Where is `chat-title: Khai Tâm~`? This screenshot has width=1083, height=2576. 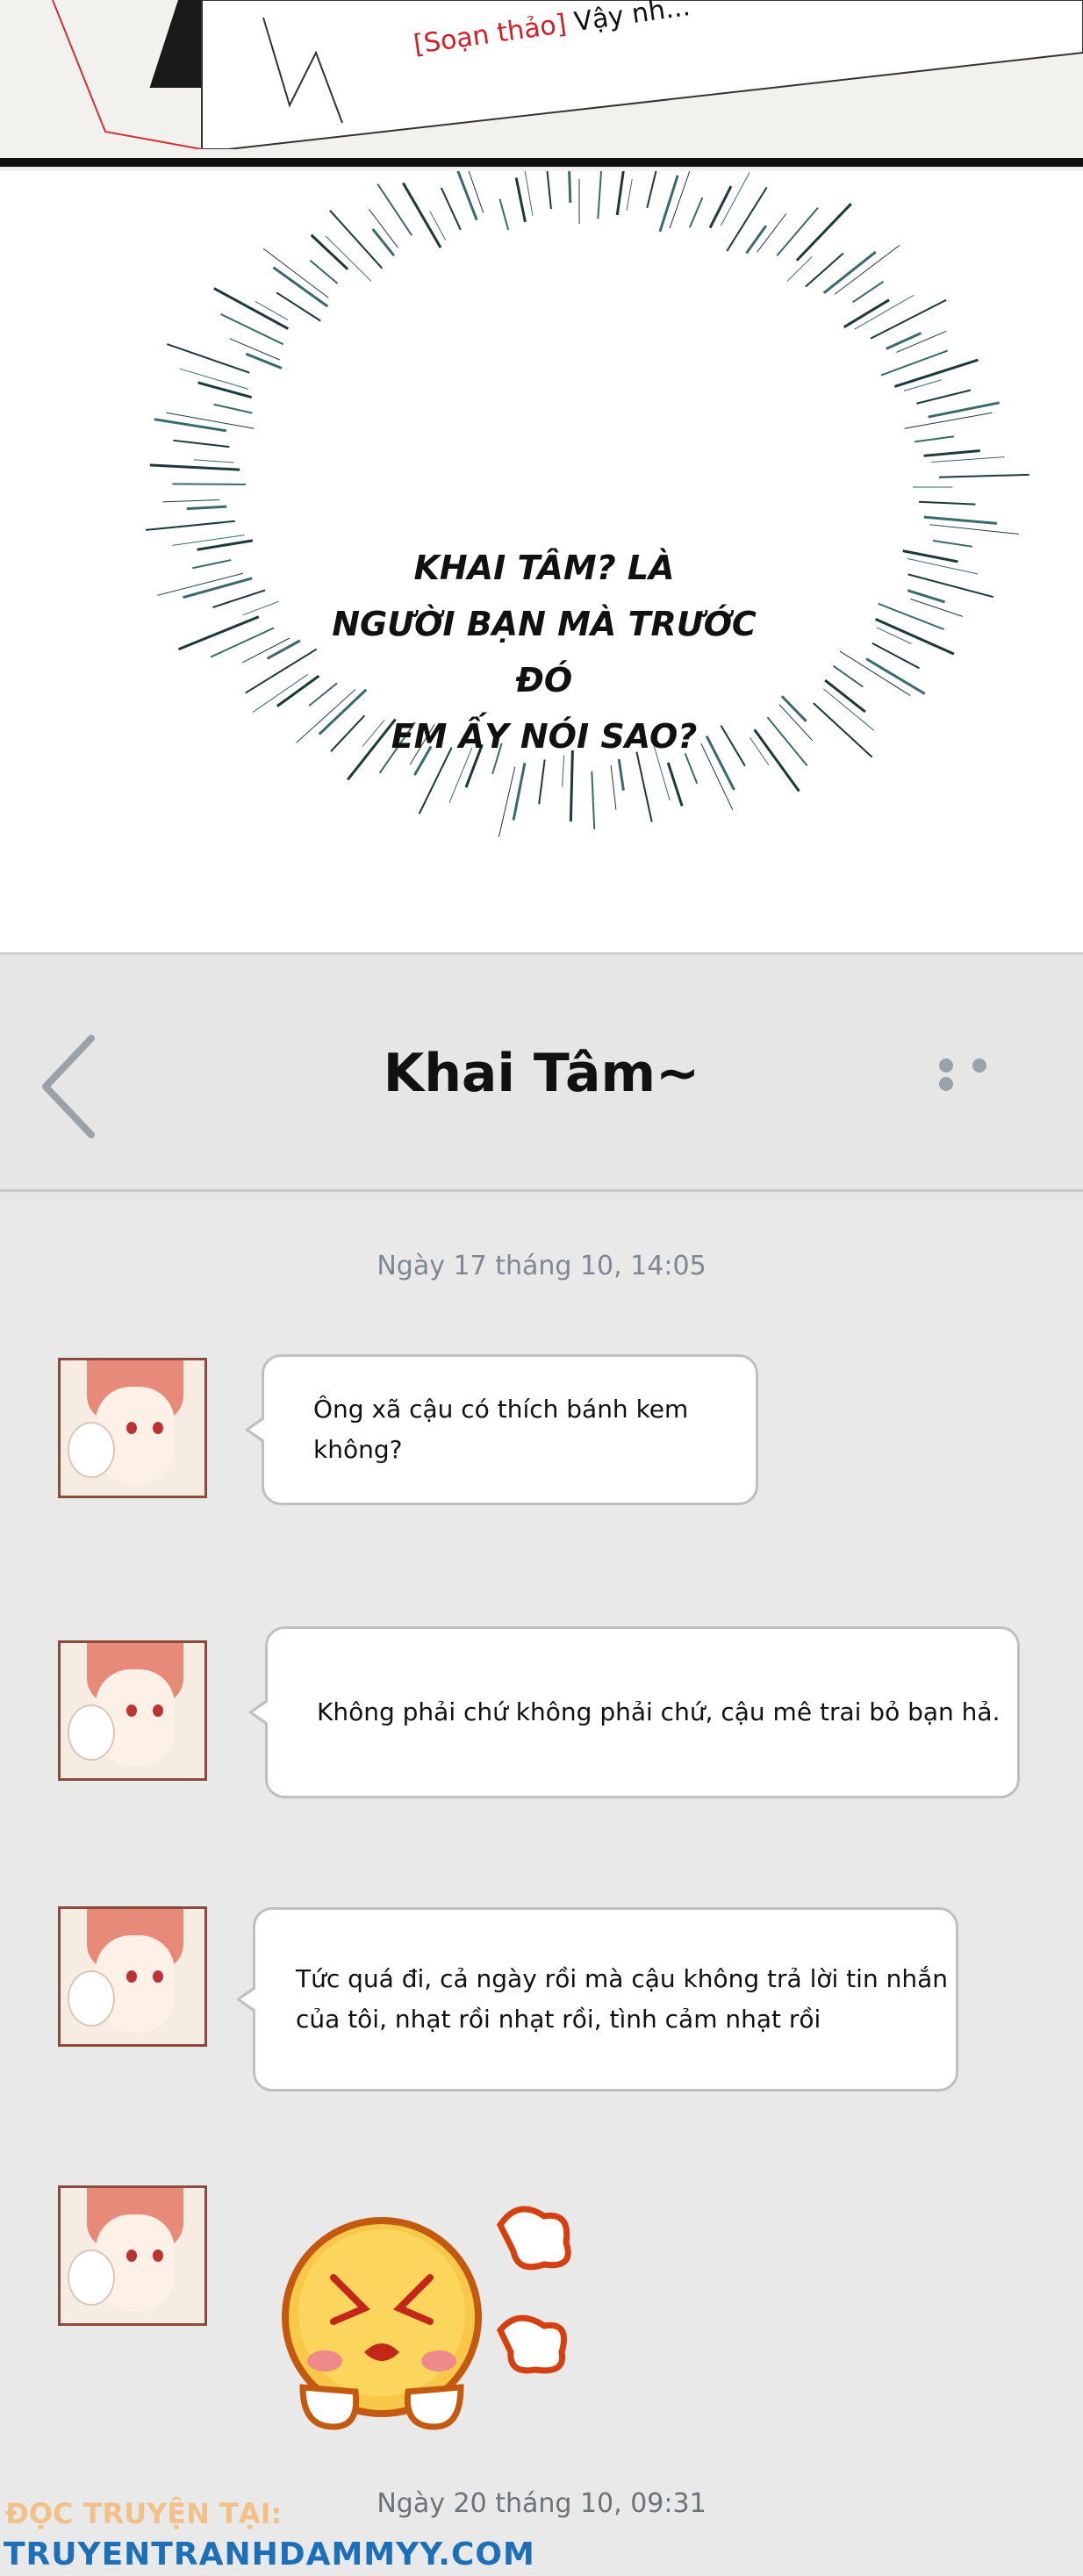 chat-title: Khai Tâm~ is located at coordinates (541, 1073).